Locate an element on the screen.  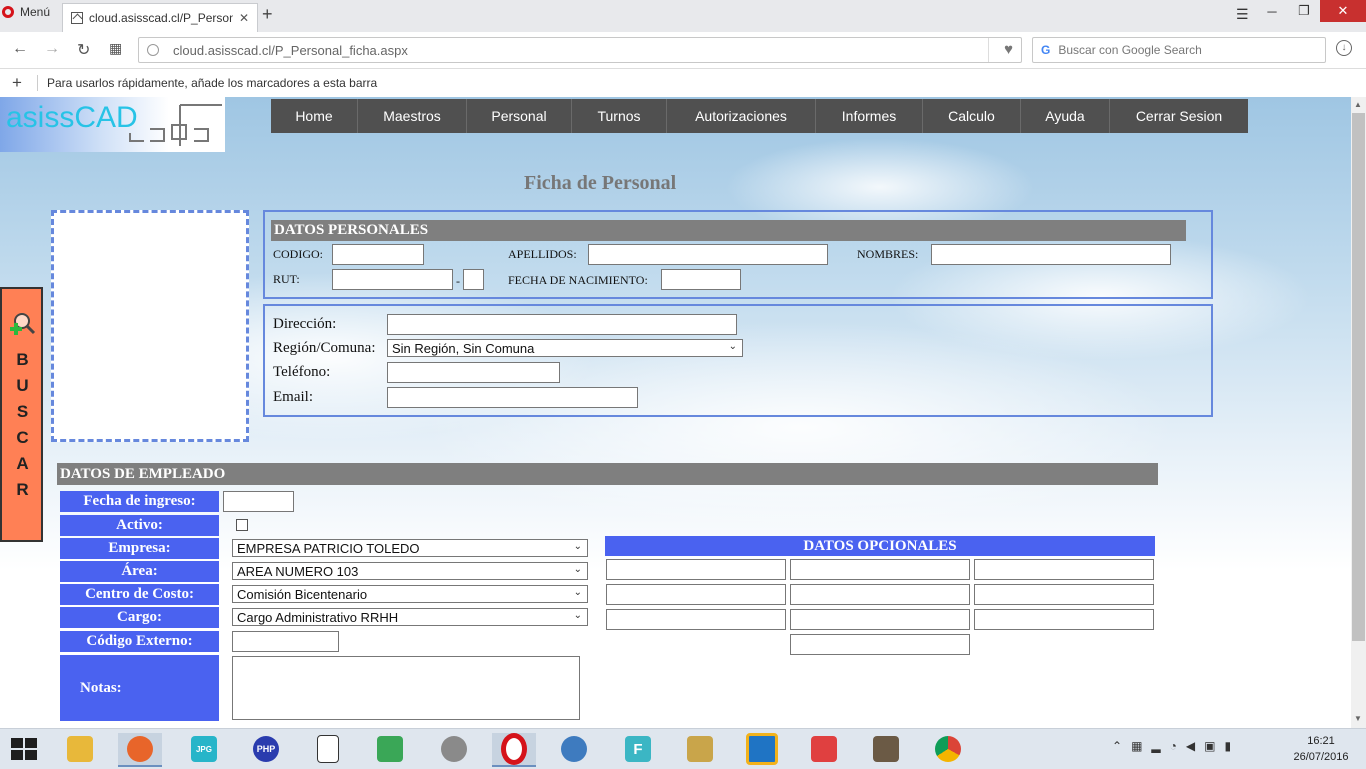
jpg-viewer-icon: JPG is located at coordinates (204, 749).